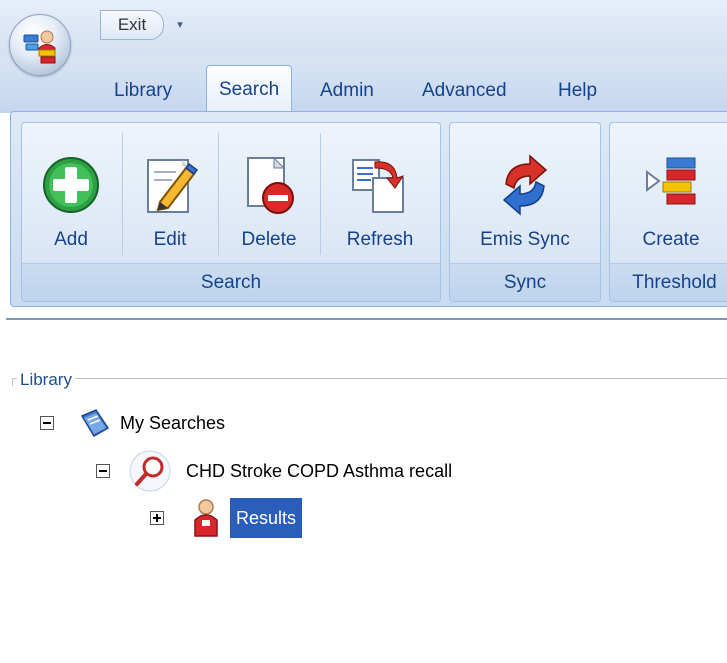 This screenshot has height=663, width=727. I want to click on tree-node-my-searches: My Searches, so click(132, 423).